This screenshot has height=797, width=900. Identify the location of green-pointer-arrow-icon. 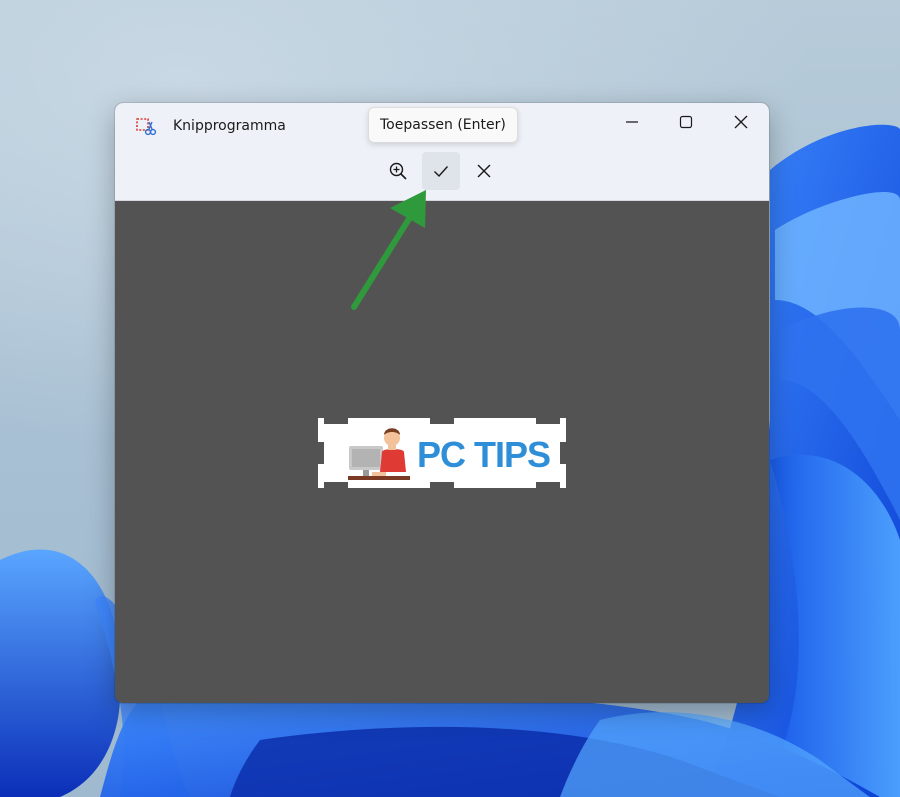
(388, 250).